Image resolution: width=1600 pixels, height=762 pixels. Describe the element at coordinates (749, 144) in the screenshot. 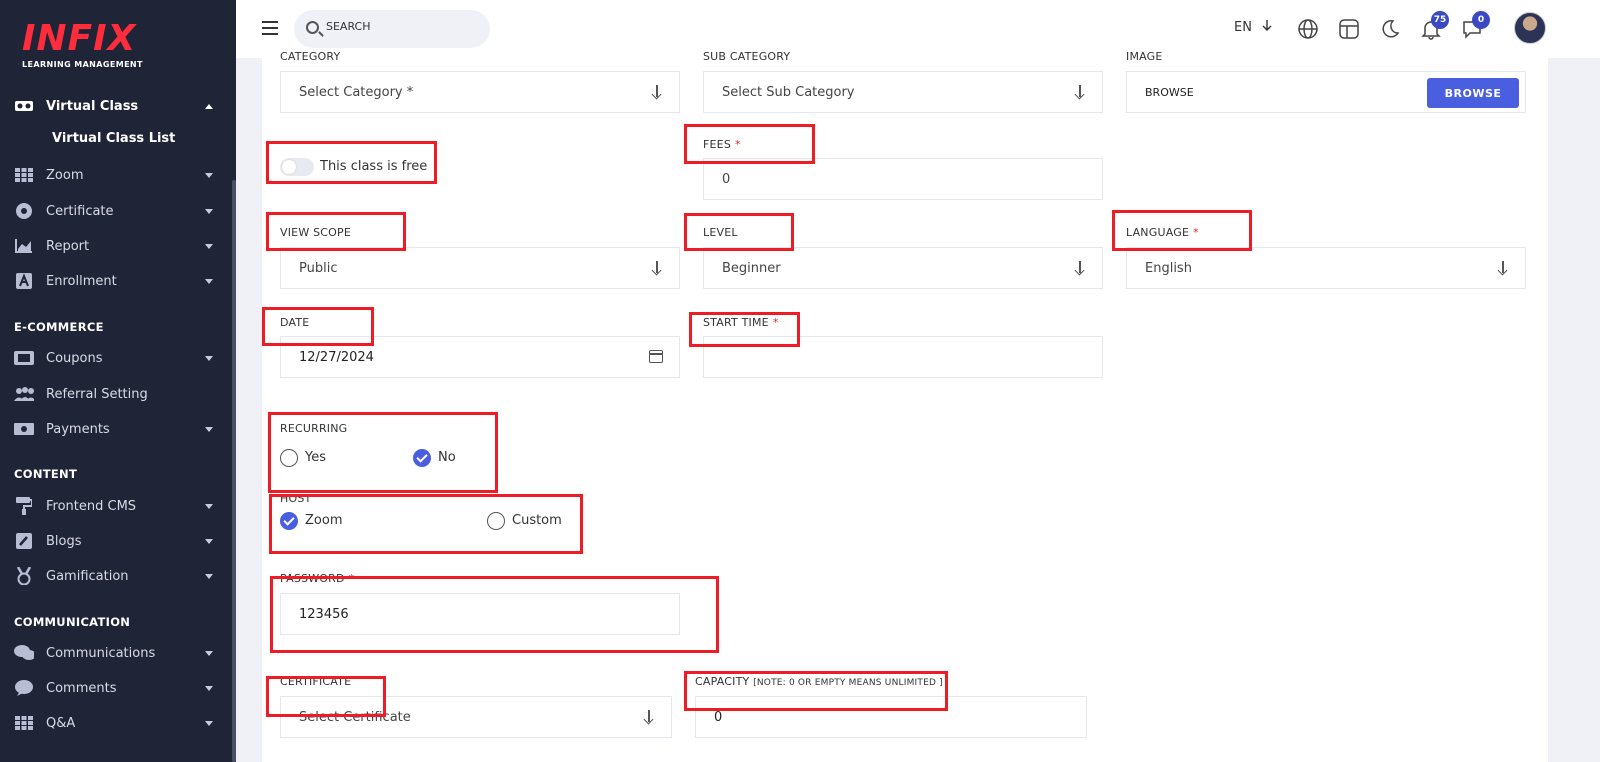

I see `highlight-fees` at that location.